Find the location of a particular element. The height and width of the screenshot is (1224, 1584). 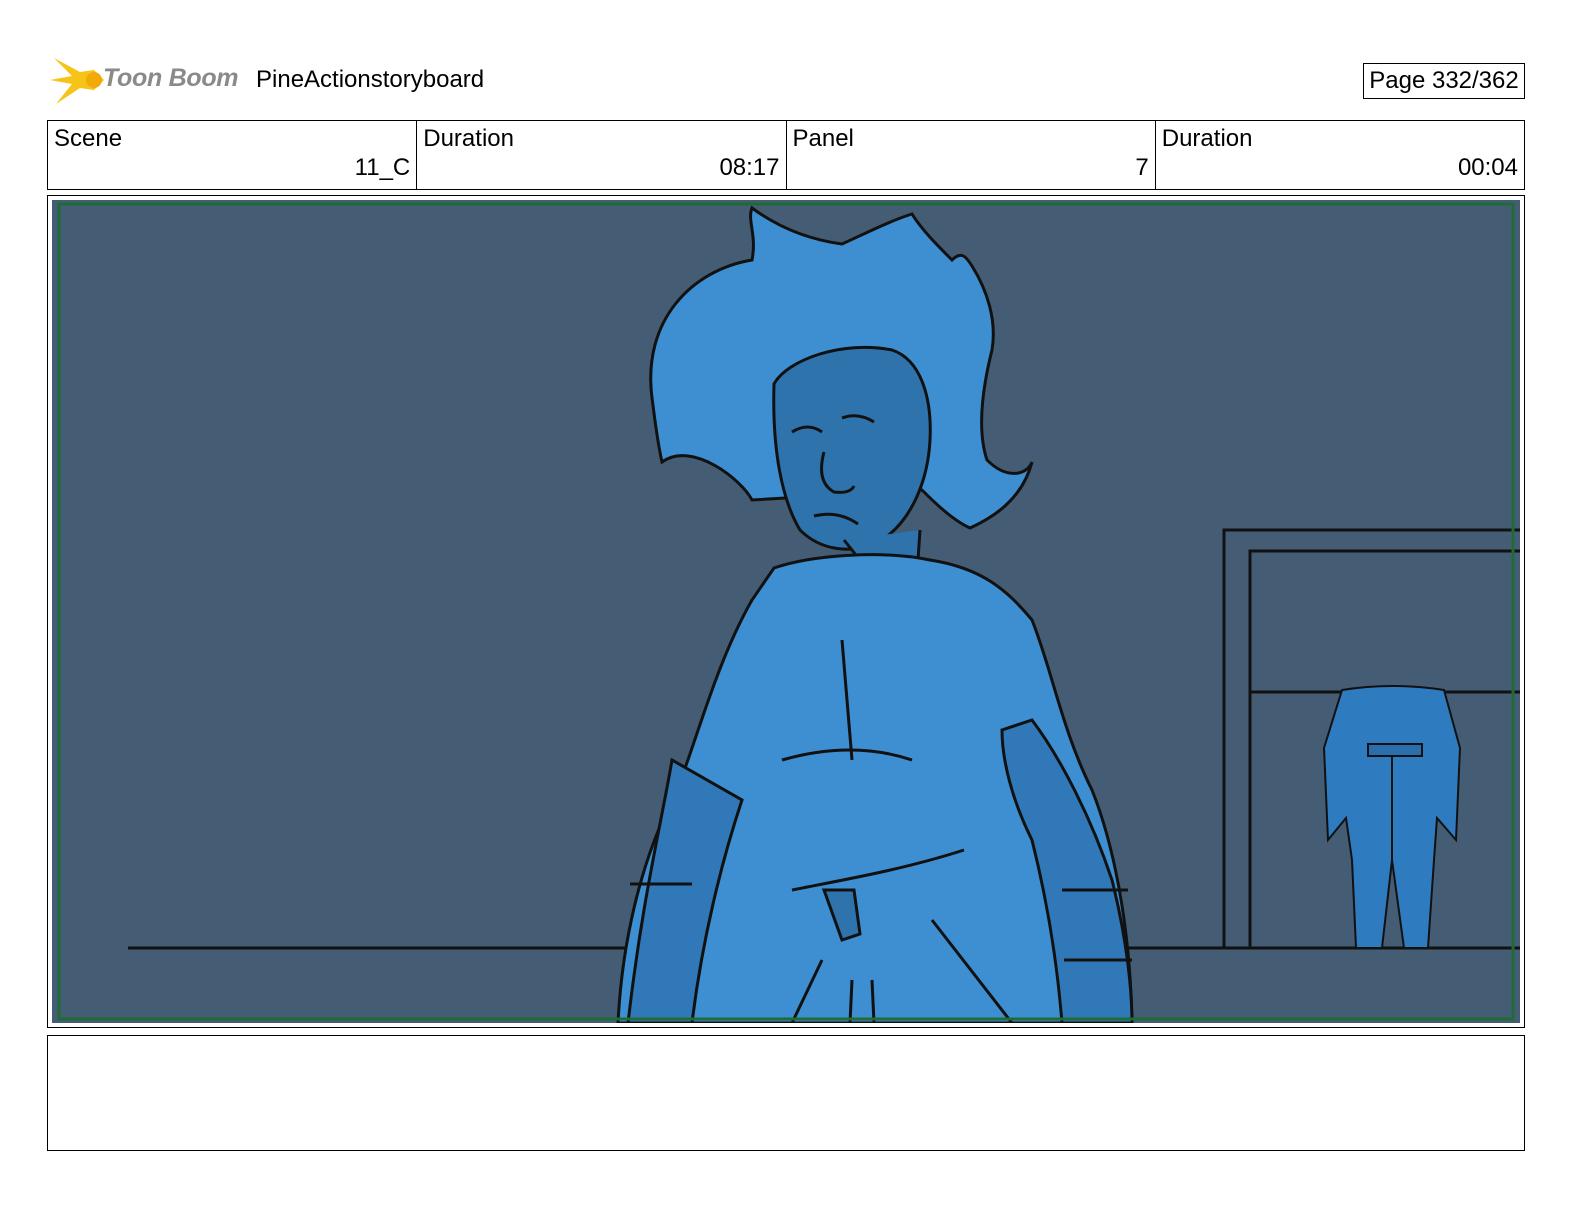

notes-box is located at coordinates (786, 1093).